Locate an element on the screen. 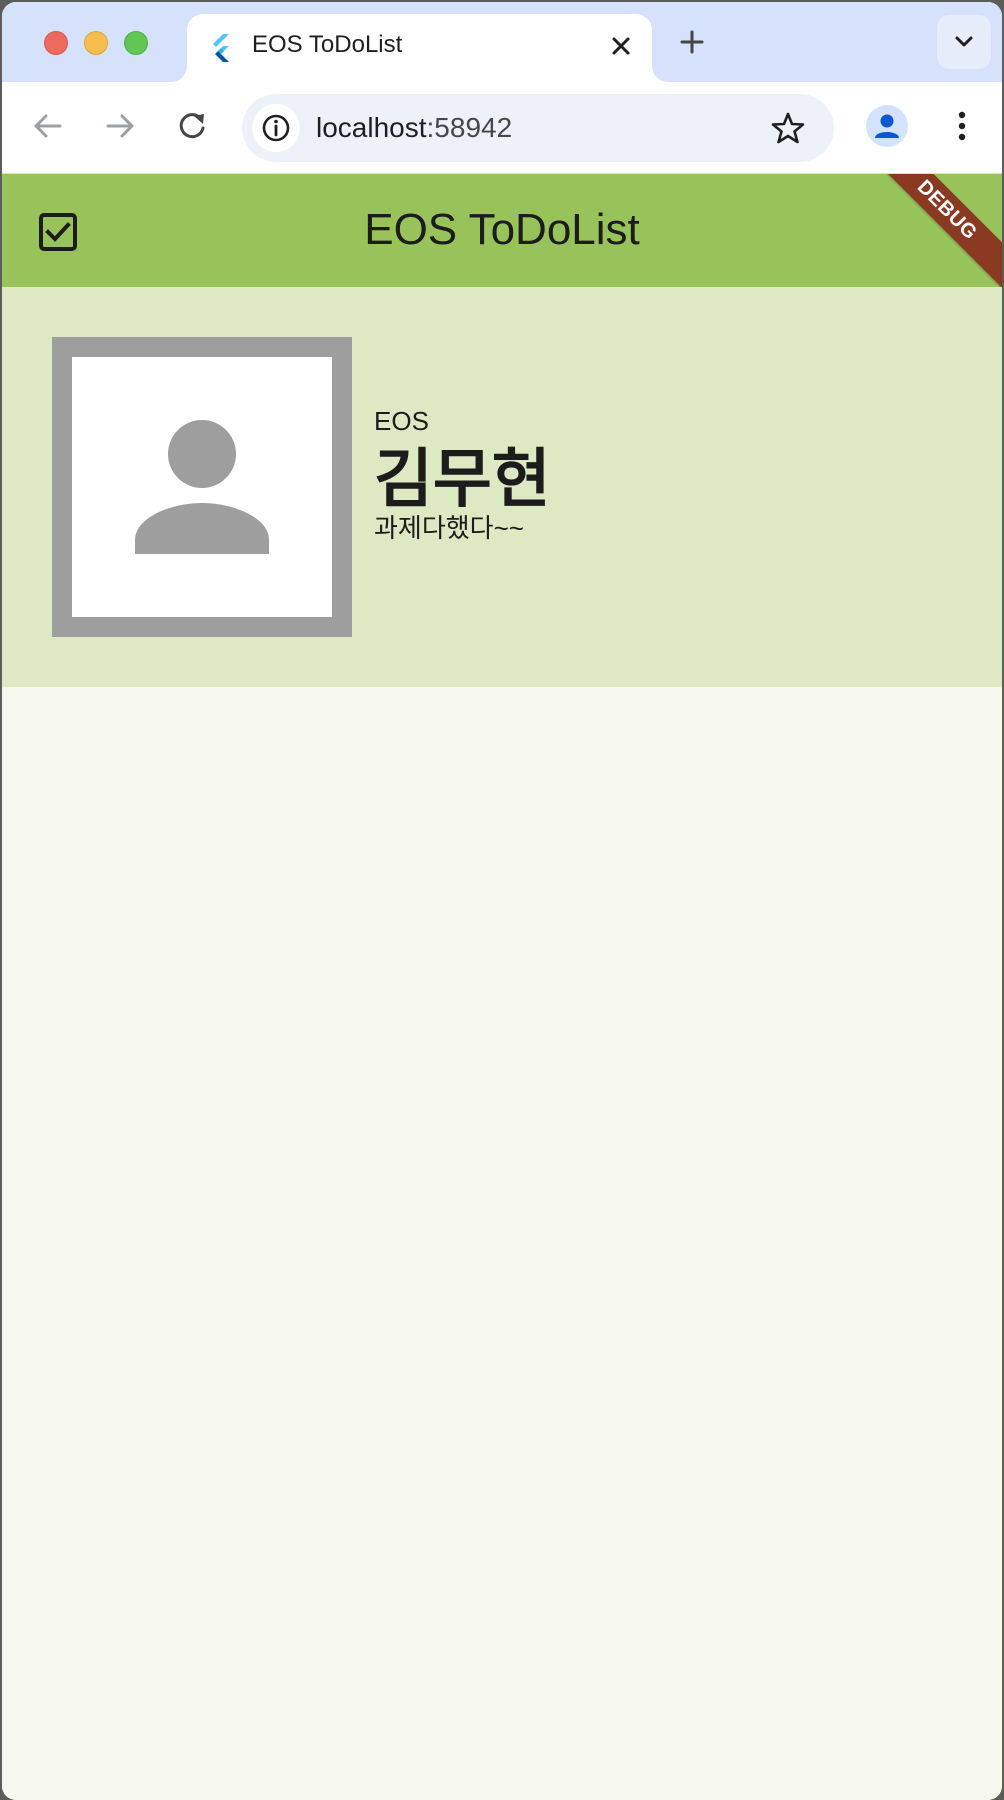  address-bar: localhost:58942 is located at coordinates (538, 128).